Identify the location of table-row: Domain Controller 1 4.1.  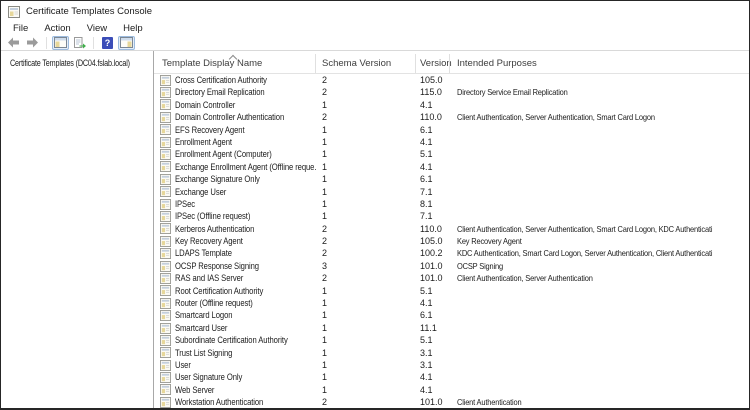
(451, 105).